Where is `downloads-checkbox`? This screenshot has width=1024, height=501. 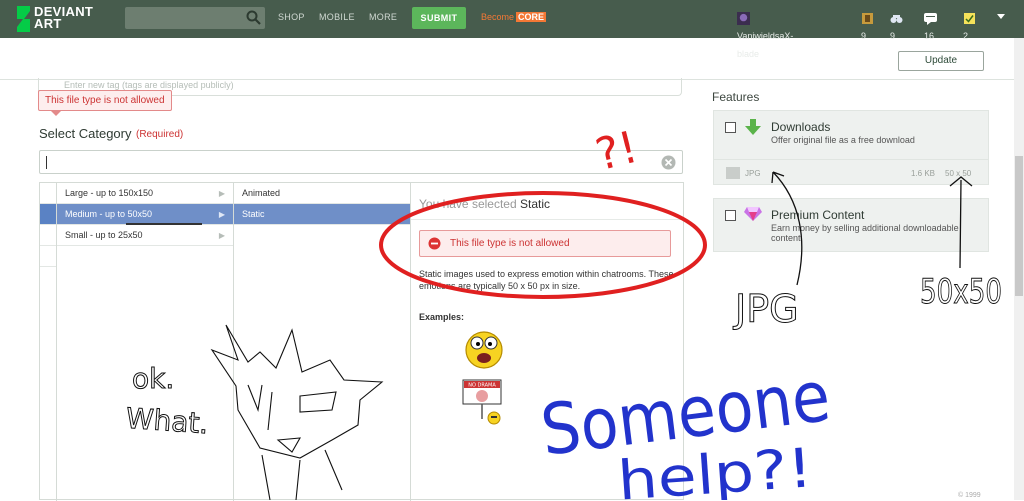 downloads-checkbox is located at coordinates (730, 127).